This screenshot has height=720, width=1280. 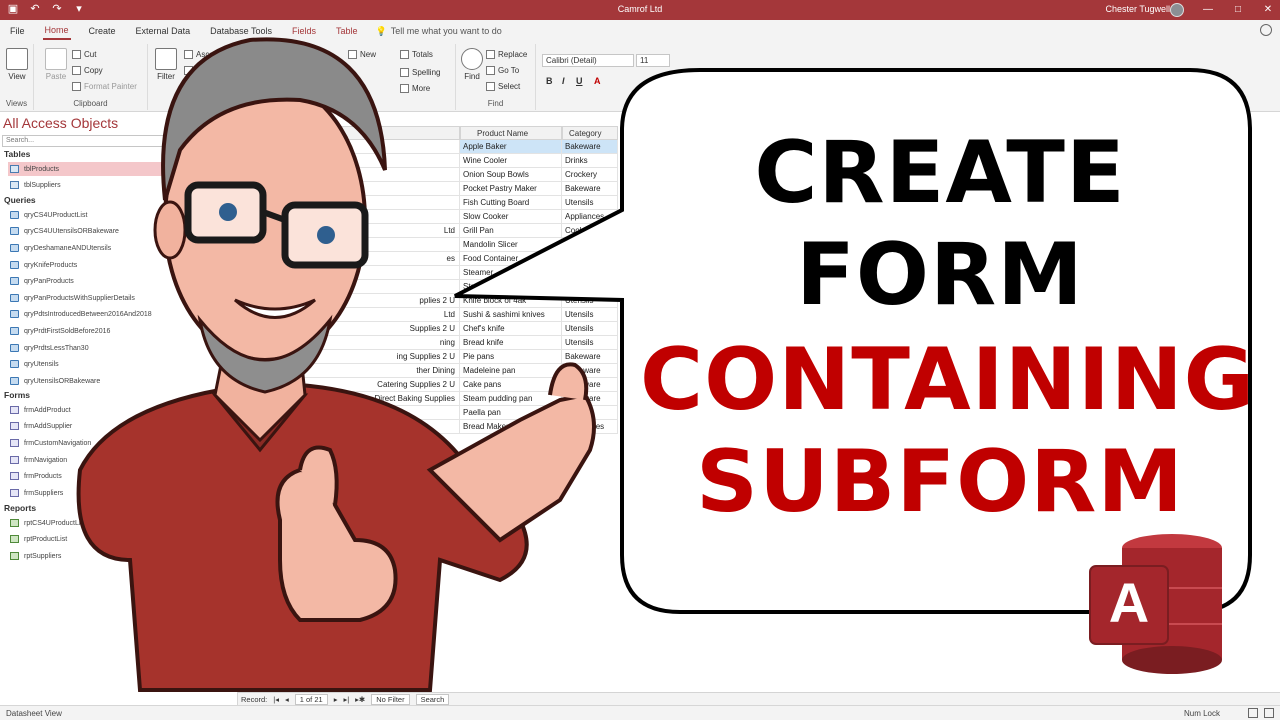 What do you see at coordinates (121, 476) in the screenshot?
I see `nav-item-form: frmProducts` at bounding box center [121, 476].